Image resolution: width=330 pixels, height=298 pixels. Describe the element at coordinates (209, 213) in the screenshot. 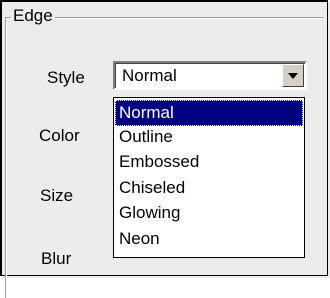

I see `dropdown-option-glowing: Glowing` at that location.